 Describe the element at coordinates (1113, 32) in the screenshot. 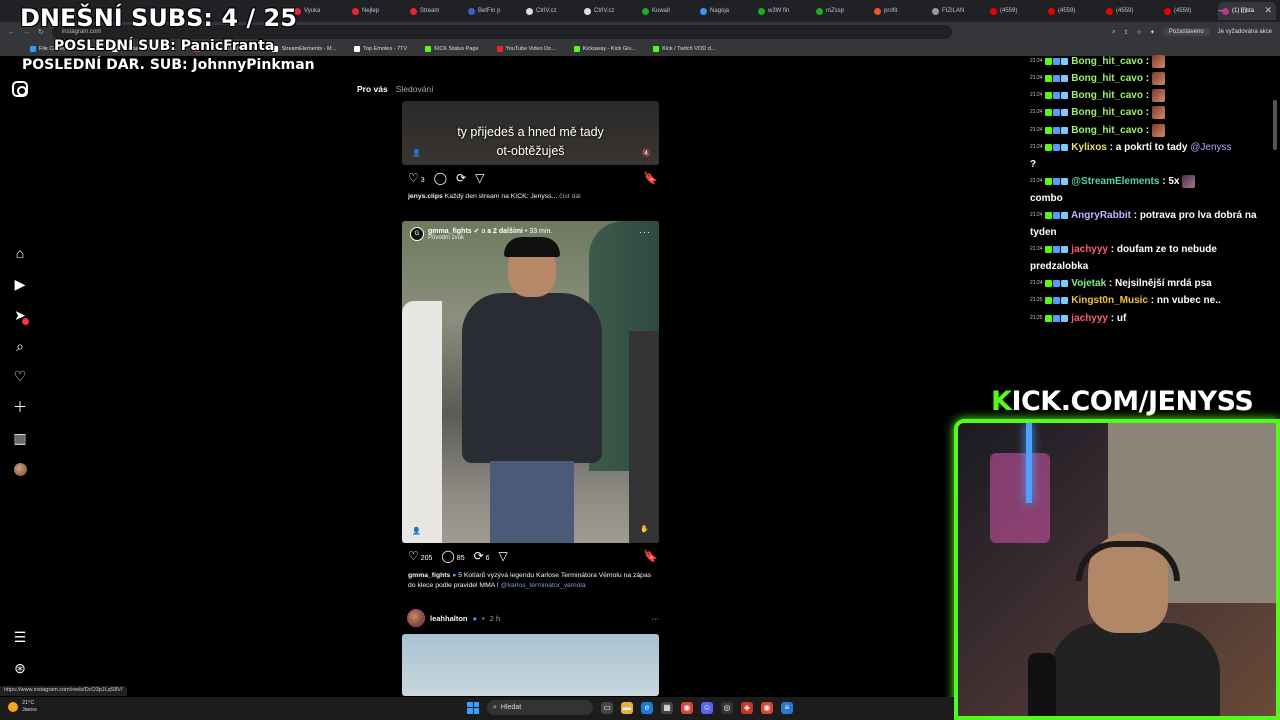

I see `zoom-icon: ⌕` at that location.